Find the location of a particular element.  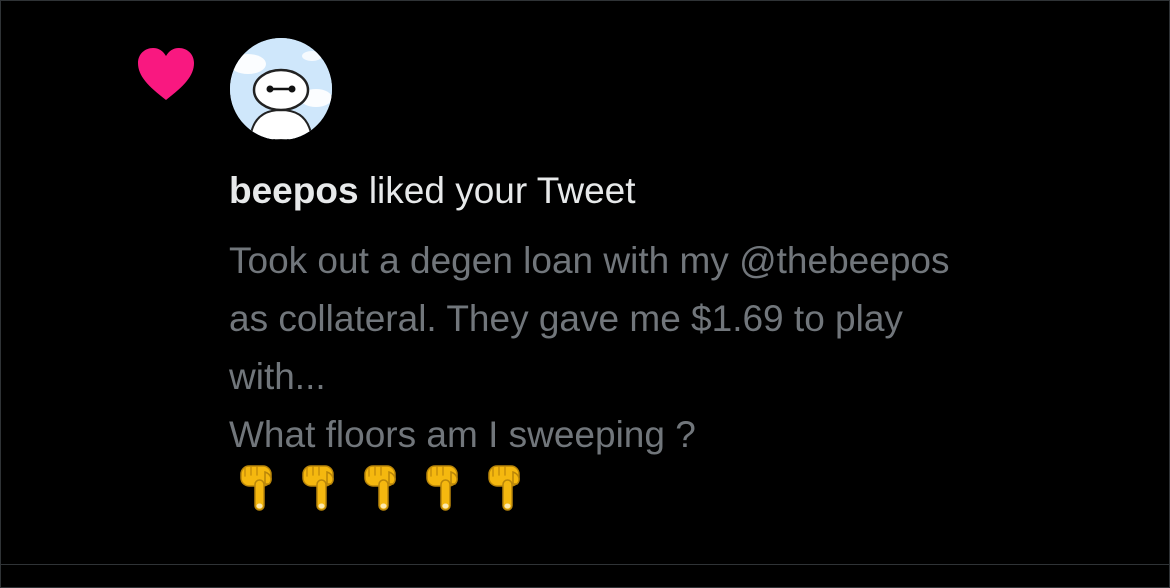

avatar is located at coordinates (281, 89).